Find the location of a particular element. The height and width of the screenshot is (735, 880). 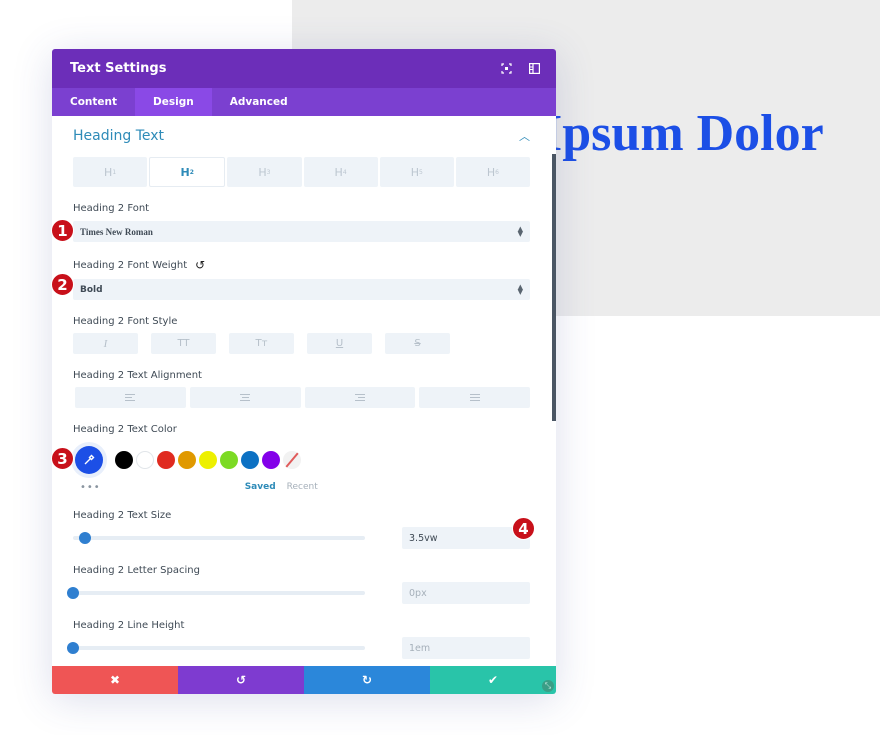

font-label: Heading 2 Font is located at coordinates (111, 208).